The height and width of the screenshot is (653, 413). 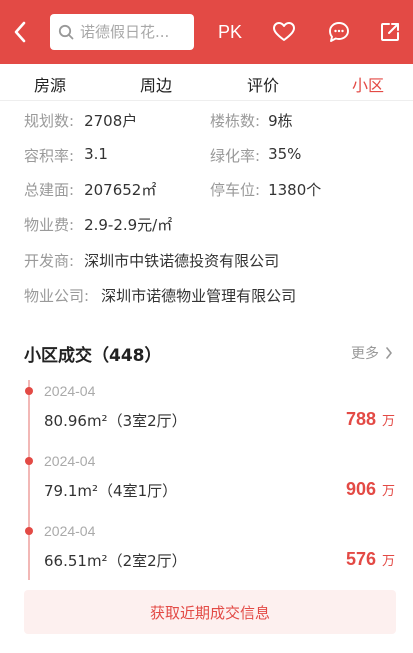 I want to click on planned-units-label: 规划数:, so click(x=49, y=121).